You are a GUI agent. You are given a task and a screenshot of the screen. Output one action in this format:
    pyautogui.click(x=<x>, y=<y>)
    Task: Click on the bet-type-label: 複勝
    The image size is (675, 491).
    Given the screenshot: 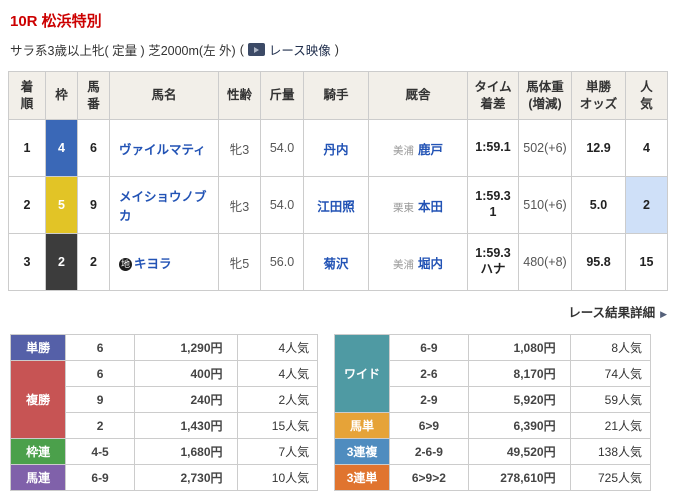 What is the action you would take?
    pyautogui.click(x=38, y=399)
    